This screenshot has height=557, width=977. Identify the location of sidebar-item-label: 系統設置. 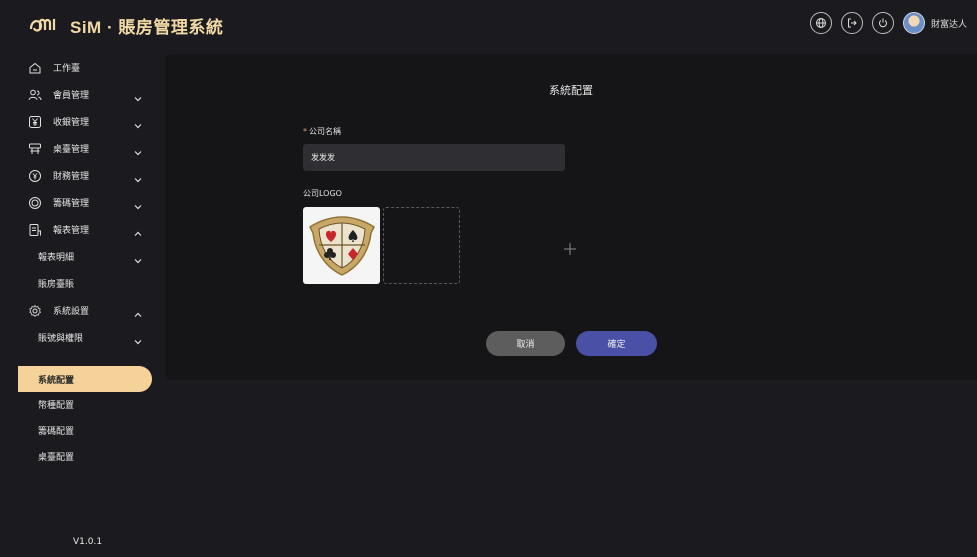
(71, 311).